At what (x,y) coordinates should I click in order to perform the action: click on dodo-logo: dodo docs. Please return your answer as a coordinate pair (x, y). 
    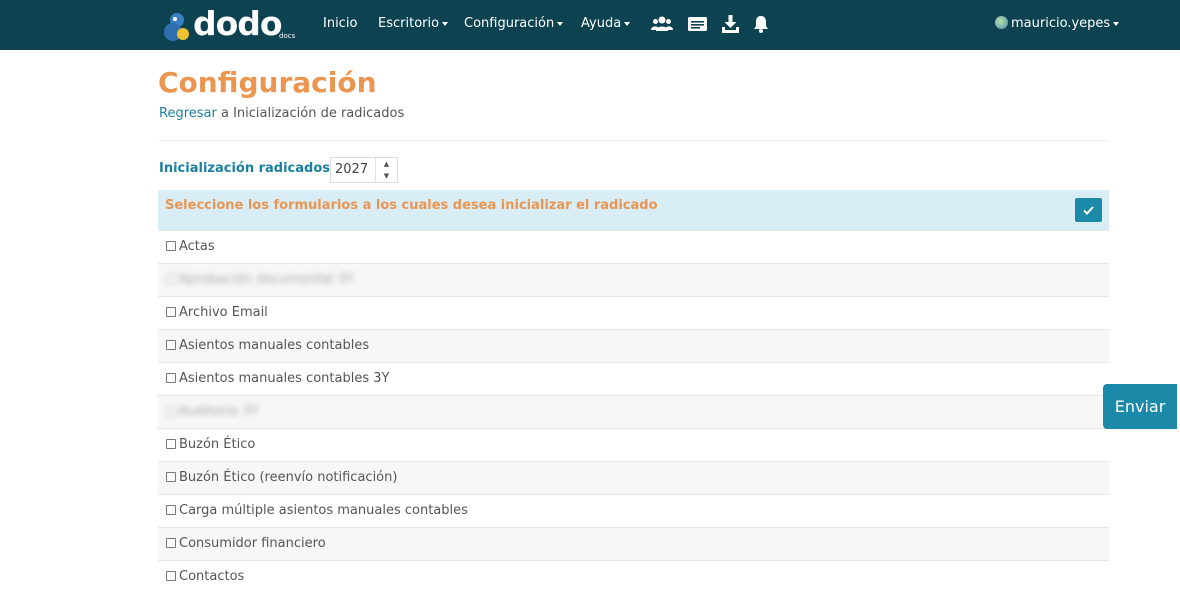
    Looking at the image, I should click on (233, 24).